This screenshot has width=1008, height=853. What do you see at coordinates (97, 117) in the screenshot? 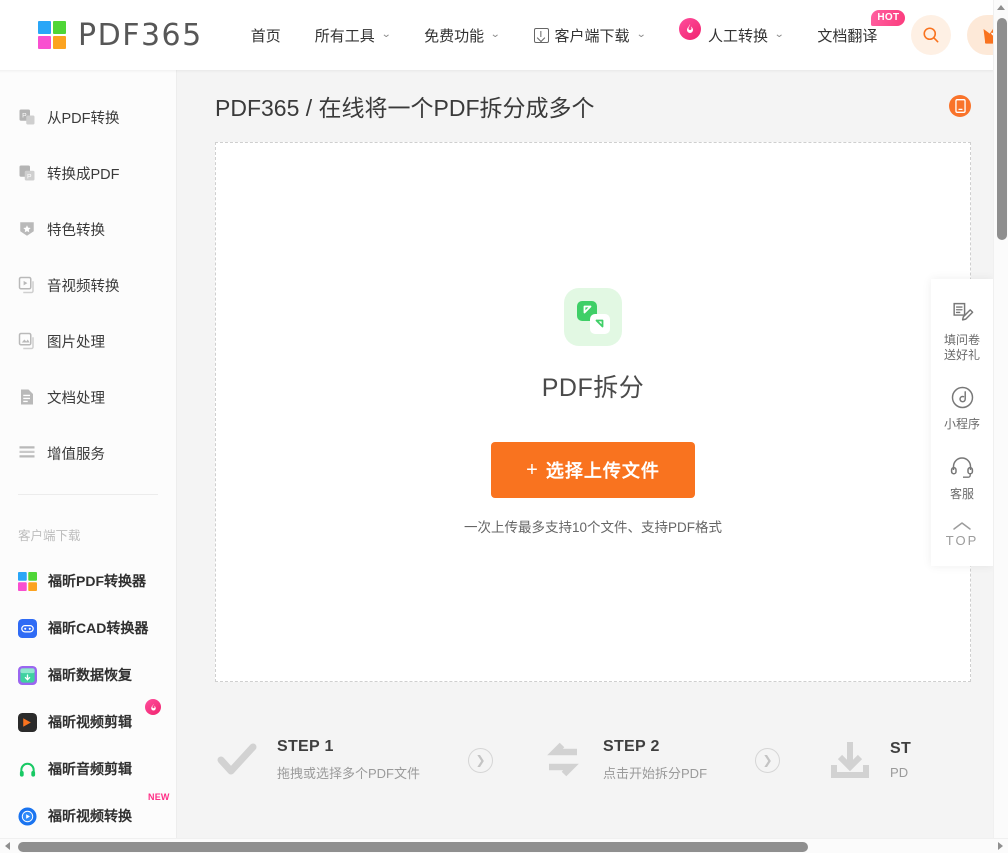
I see `sidebar-item-from-pdf: P 从PDF转换` at bounding box center [97, 117].